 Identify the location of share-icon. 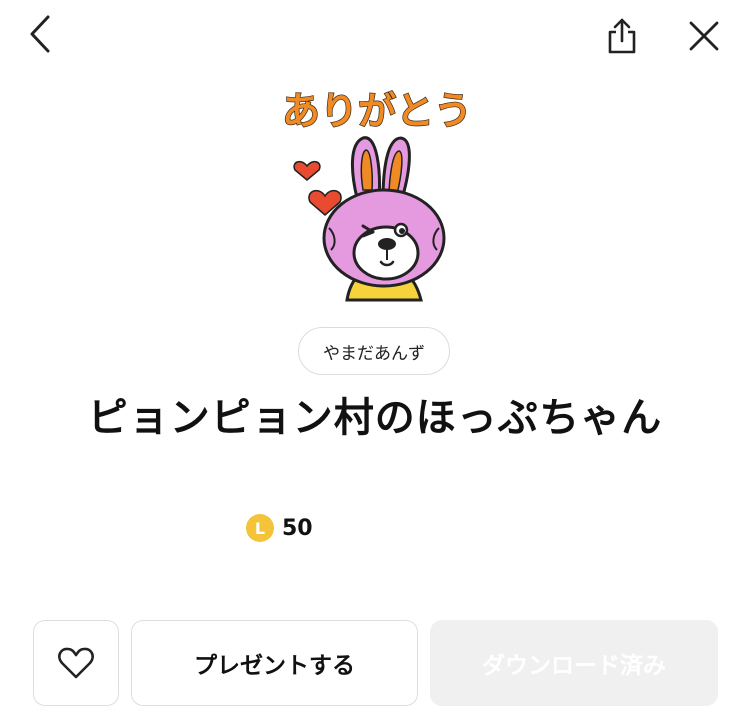
(622, 36).